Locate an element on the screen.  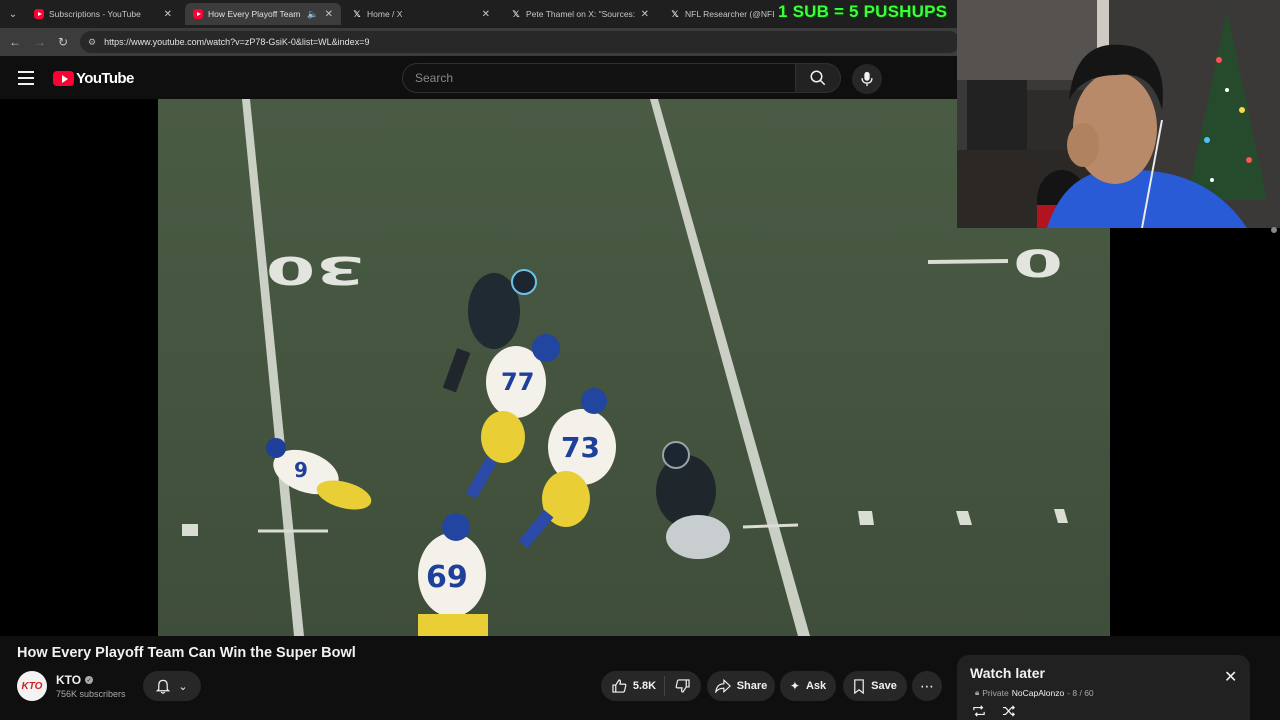
playlist-owner: NoCapAlonzo is located at coordinates (1038, 693).